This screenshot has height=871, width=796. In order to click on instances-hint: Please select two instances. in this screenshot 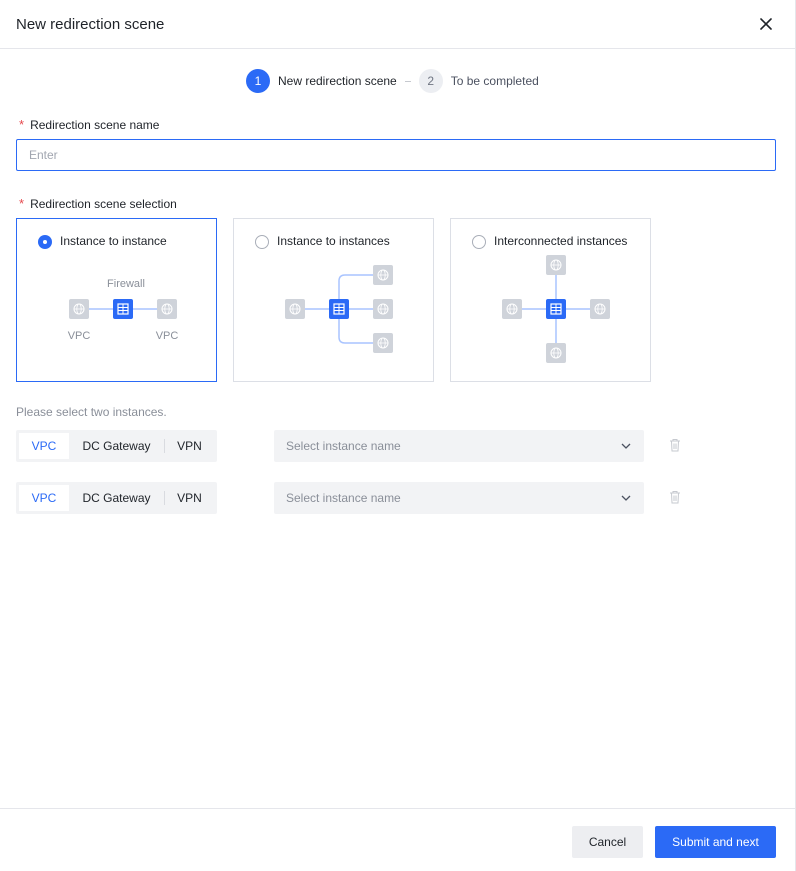, I will do `click(91, 412)`.